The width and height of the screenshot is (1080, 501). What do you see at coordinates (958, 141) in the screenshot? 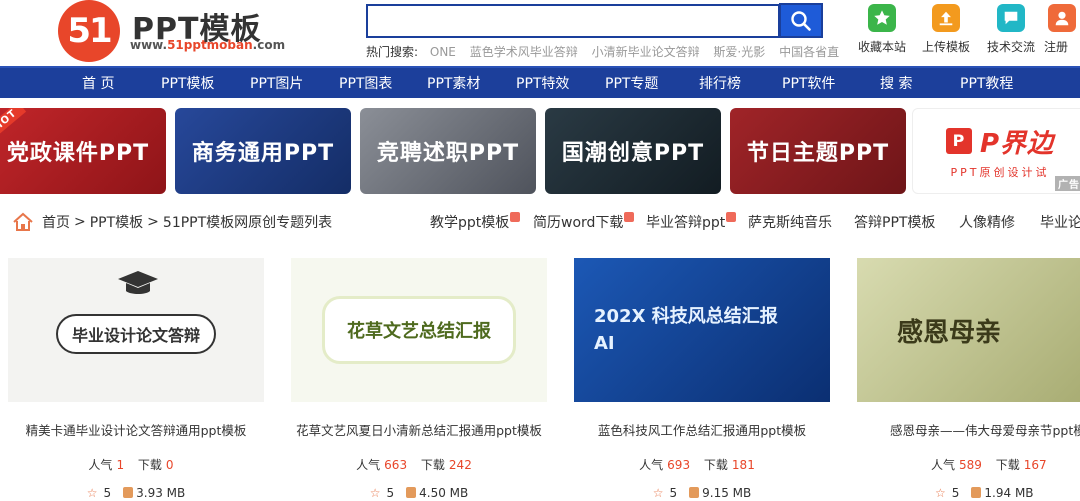
I see `ppt-icon: P` at bounding box center [958, 141].